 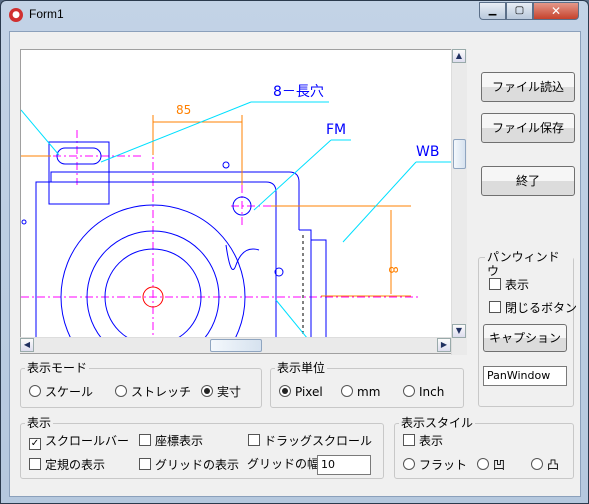 What do you see at coordinates (369, 392) in the screenshot?
I see `unit-mm-label: mm` at bounding box center [369, 392].